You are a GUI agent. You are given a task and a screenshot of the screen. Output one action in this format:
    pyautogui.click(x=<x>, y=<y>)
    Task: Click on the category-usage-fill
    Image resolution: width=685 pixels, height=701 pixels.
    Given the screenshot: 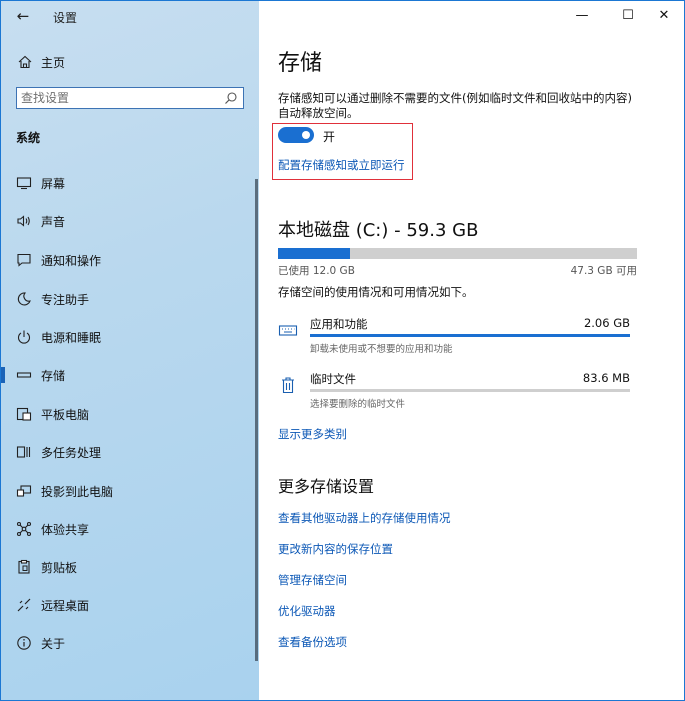 What is the action you would take?
    pyautogui.click(x=470, y=335)
    